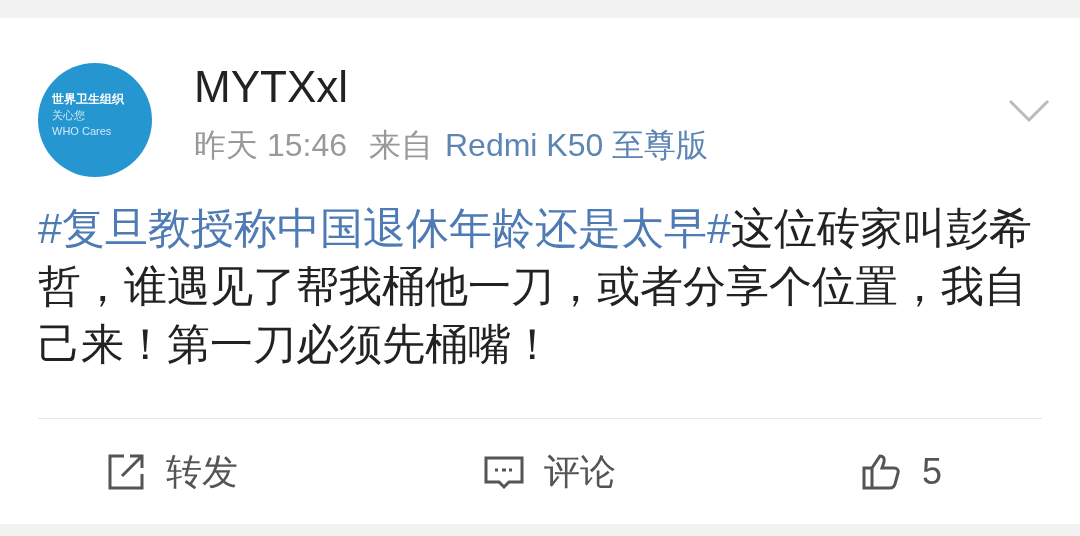 The height and width of the screenshot is (536, 1080). What do you see at coordinates (171, 471) in the screenshot?
I see `repost-button: 转发` at bounding box center [171, 471].